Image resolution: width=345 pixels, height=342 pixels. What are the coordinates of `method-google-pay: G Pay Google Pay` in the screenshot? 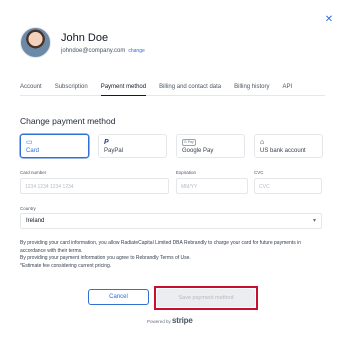 It's located at (210, 146).